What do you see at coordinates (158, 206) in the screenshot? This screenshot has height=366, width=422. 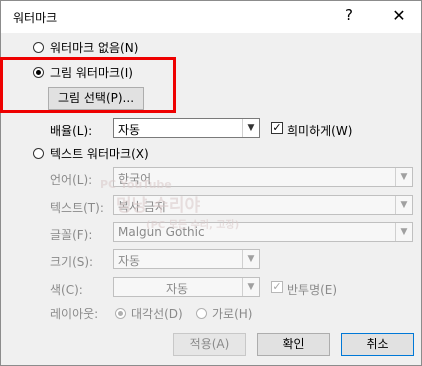 I see `watermark-line-2: 멍냥 수리야` at bounding box center [158, 206].